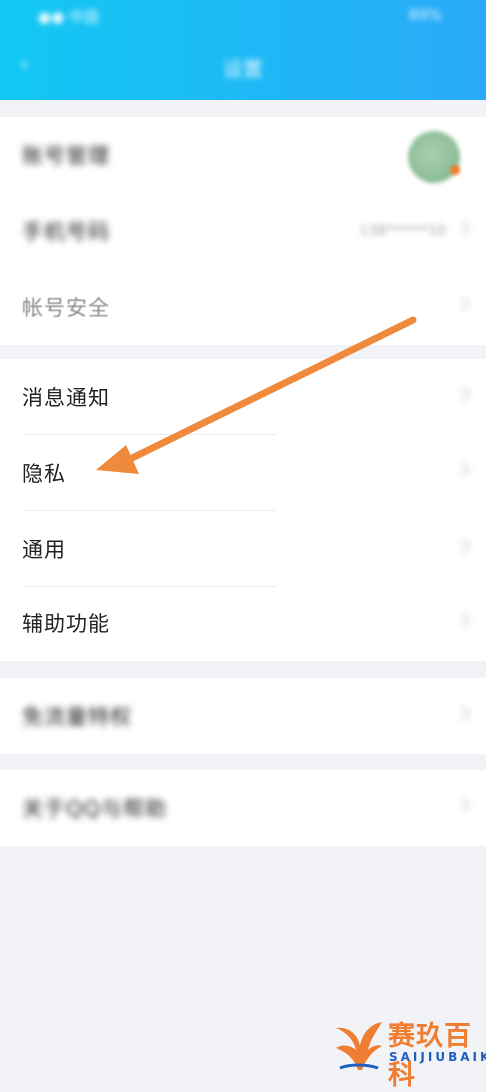 The image size is (486, 1092). What do you see at coordinates (359, 1046) in the screenshot?
I see `whale-tail-logo-icon` at bounding box center [359, 1046].